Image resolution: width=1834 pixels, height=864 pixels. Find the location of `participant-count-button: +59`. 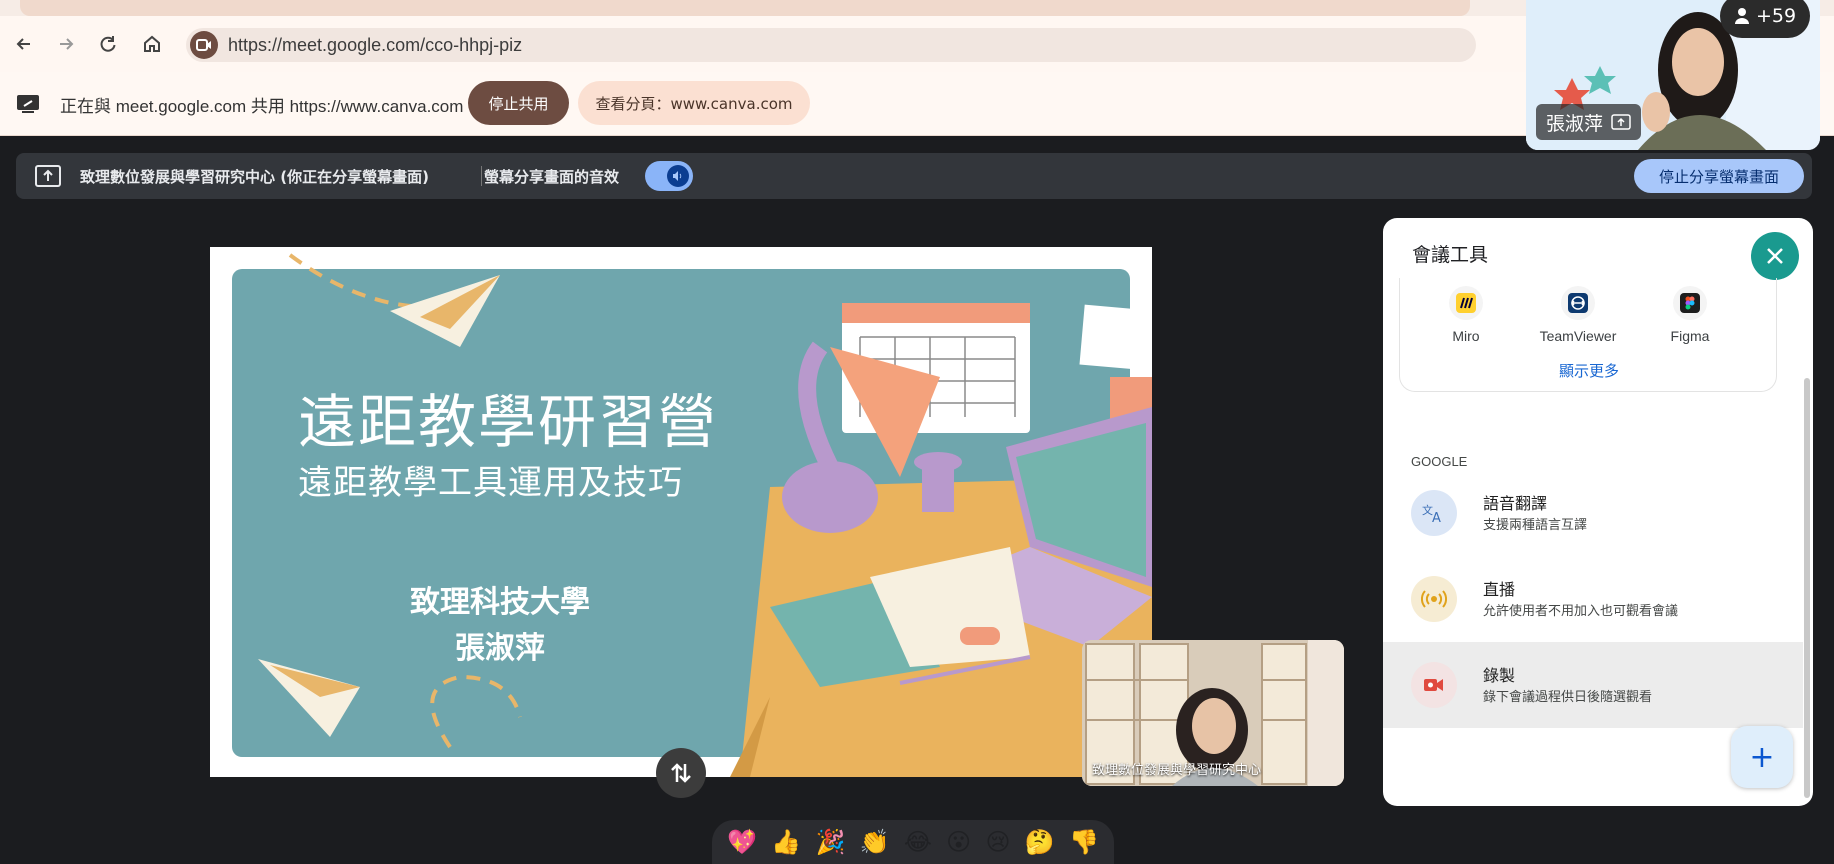

participant-count-button: +59 is located at coordinates (1765, 19).